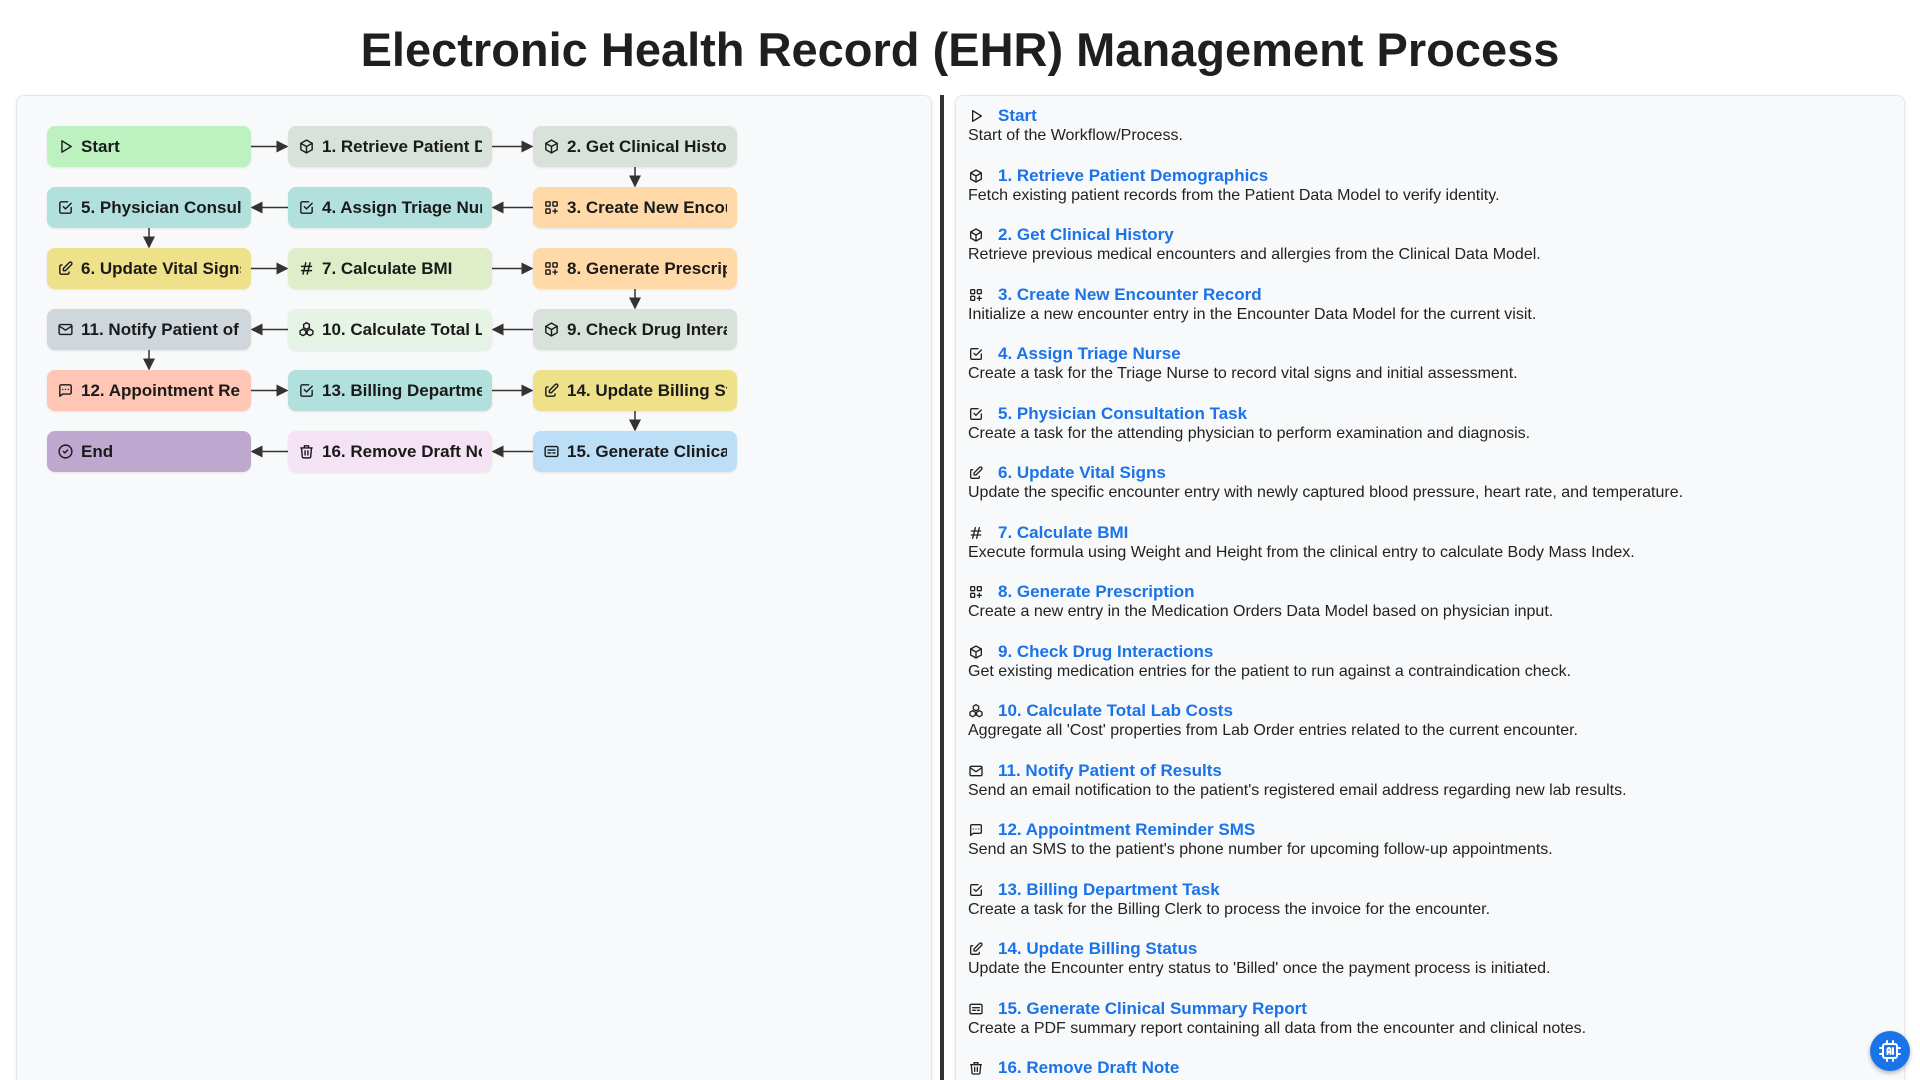 The image size is (1920, 1080). I want to click on flow-node-s1: 1. Retrieve Patient Demographics, so click(390, 146).